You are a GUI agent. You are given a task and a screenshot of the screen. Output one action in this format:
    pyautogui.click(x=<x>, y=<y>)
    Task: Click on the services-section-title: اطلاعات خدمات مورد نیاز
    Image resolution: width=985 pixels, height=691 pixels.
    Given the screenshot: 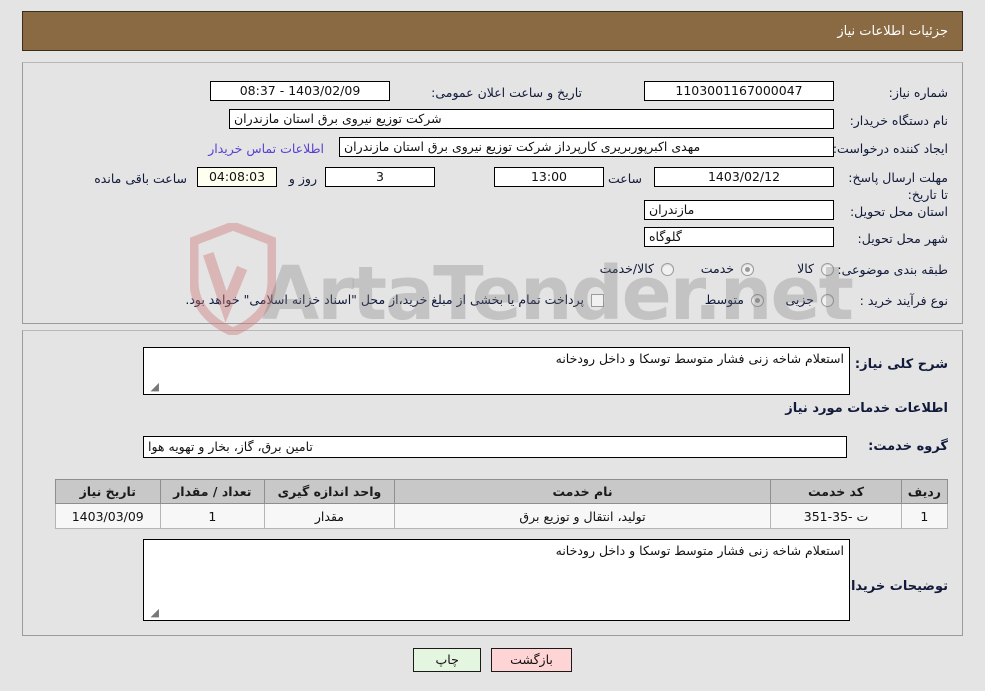 What is the action you would take?
    pyautogui.click(x=866, y=408)
    